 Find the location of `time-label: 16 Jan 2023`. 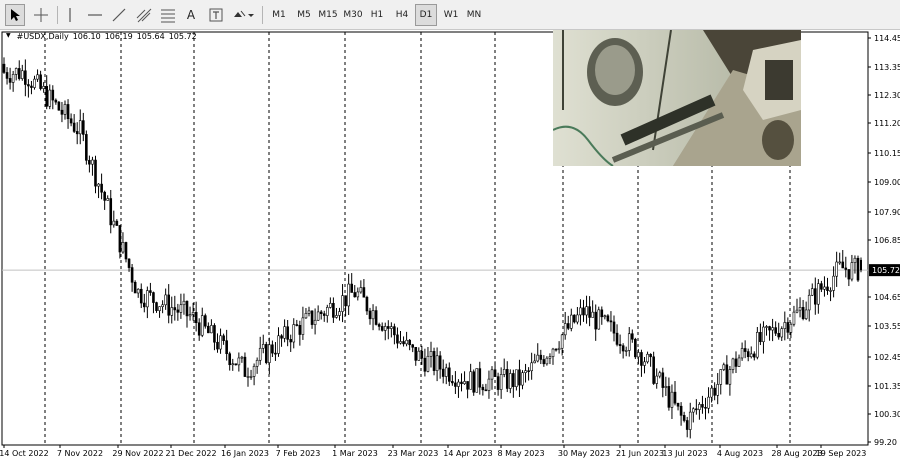

time-label: 16 Jan 2023 is located at coordinates (245, 453).